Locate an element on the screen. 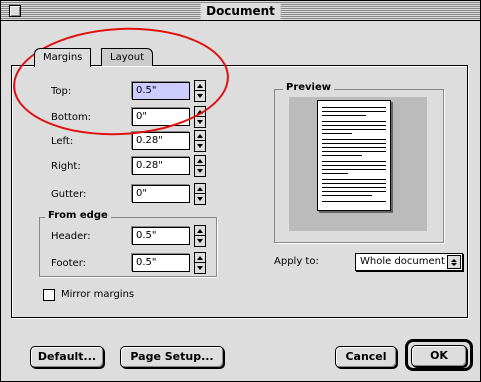  top-label: Top: is located at coordinates (61, 91).